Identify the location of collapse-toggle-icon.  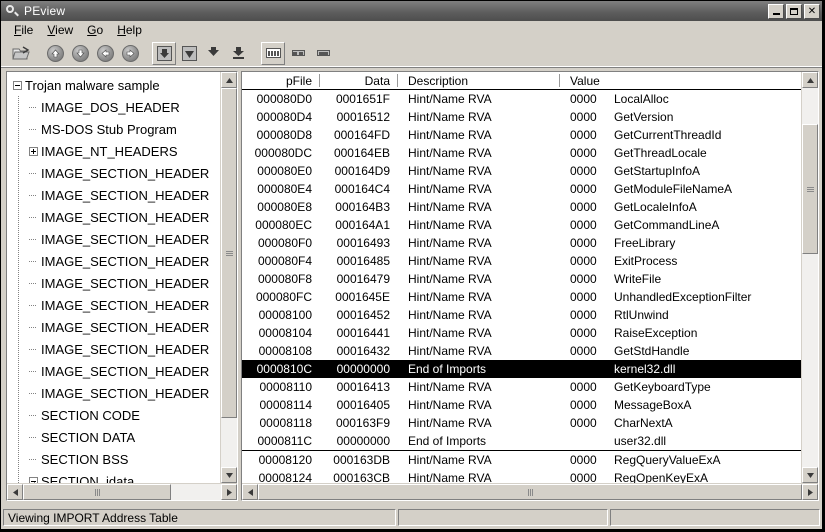
(17, 85).